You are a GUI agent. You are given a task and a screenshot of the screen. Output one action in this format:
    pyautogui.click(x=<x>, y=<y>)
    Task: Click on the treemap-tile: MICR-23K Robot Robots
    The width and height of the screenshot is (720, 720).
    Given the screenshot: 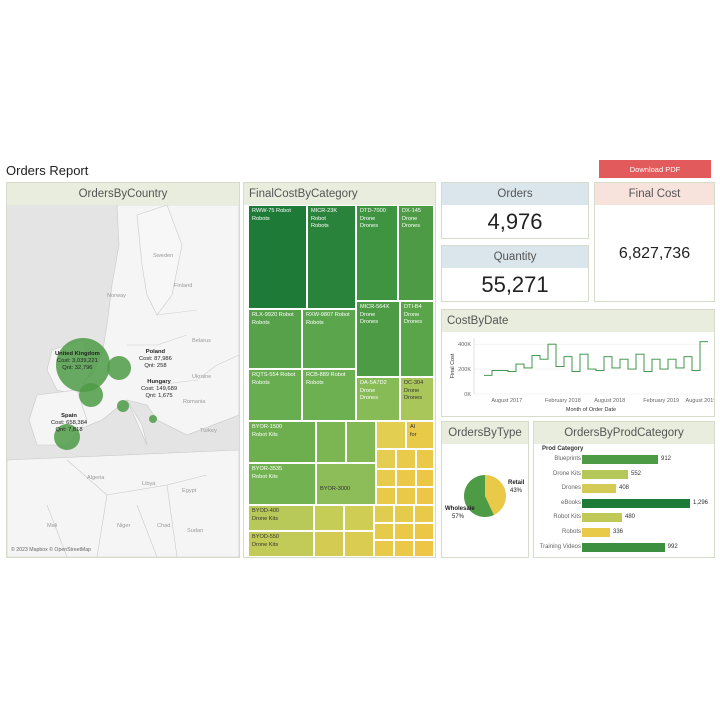 What is the action you would take?
    pyautogui.click(x=331, y=257)
    